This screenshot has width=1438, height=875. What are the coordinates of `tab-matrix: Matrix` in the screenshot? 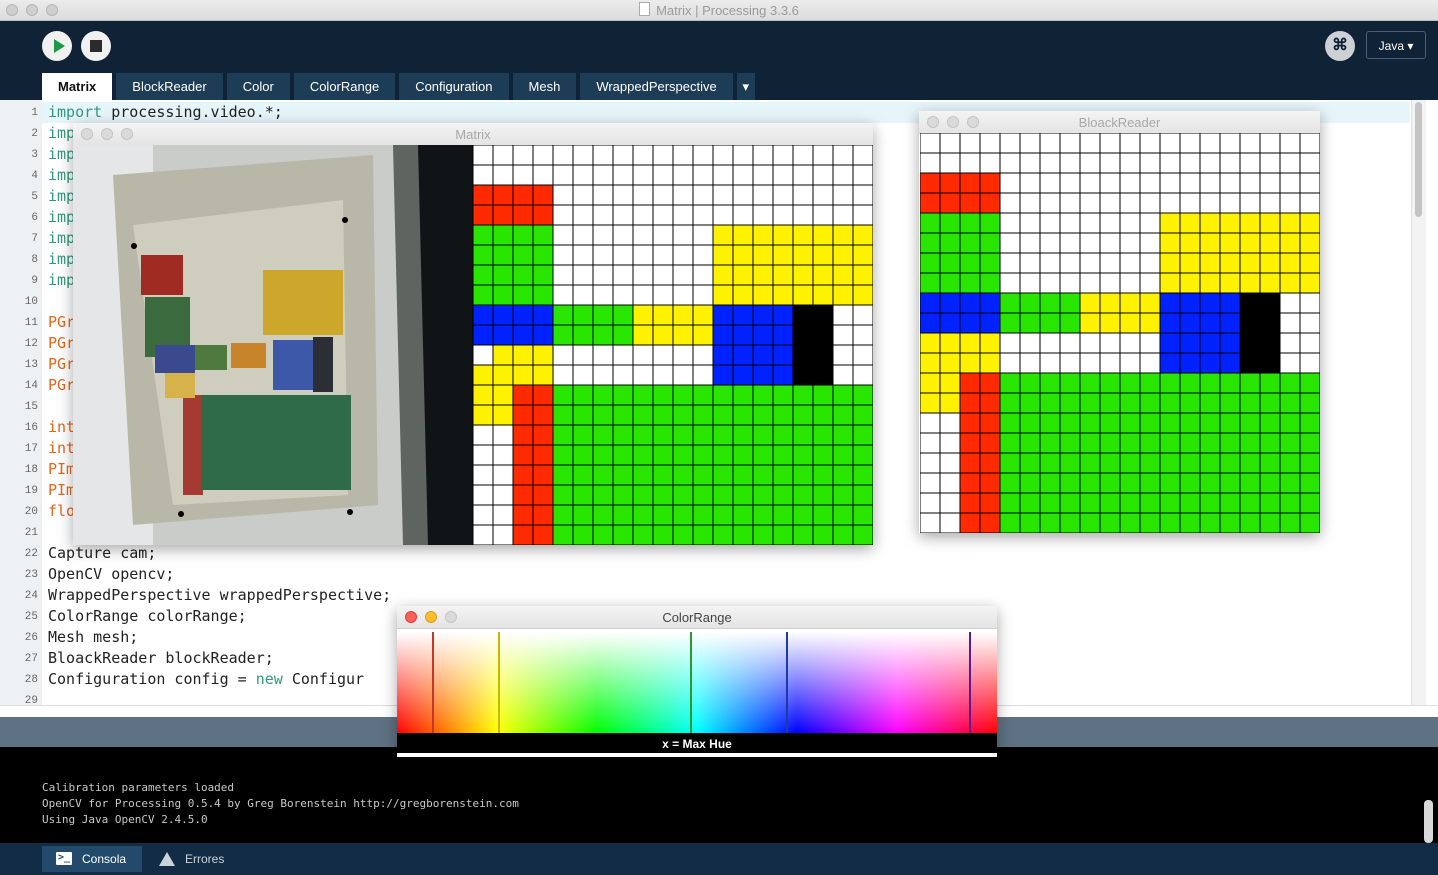 It's located at (77, 86).